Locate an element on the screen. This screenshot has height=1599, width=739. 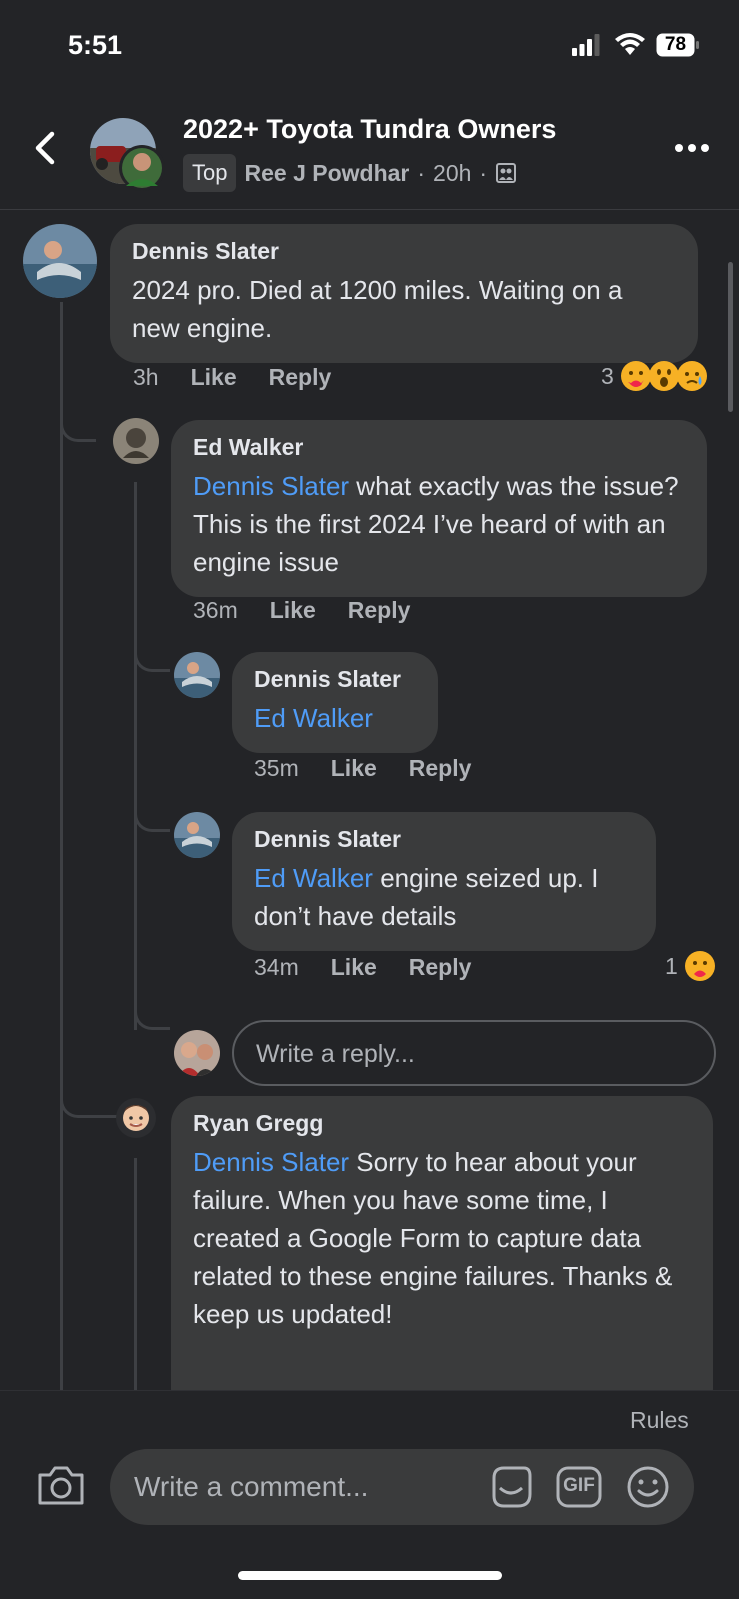
post-age: 20h is located at coordinates (452, 172).